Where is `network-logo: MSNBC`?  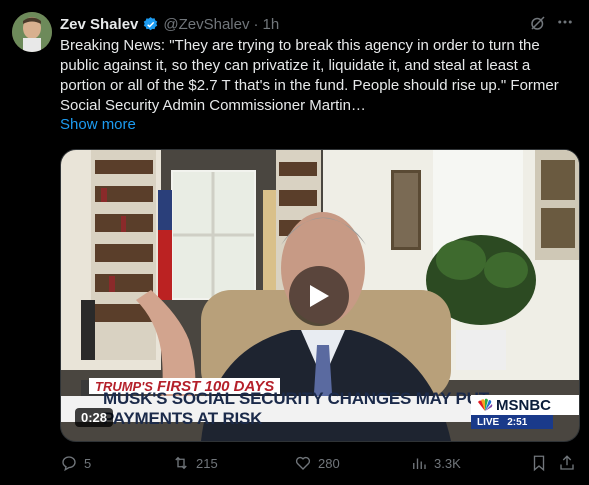 network-logo: MSNBC is located at coordinates (525, 405).